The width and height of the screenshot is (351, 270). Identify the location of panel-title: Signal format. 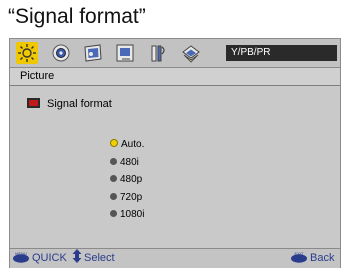
(69, 104).